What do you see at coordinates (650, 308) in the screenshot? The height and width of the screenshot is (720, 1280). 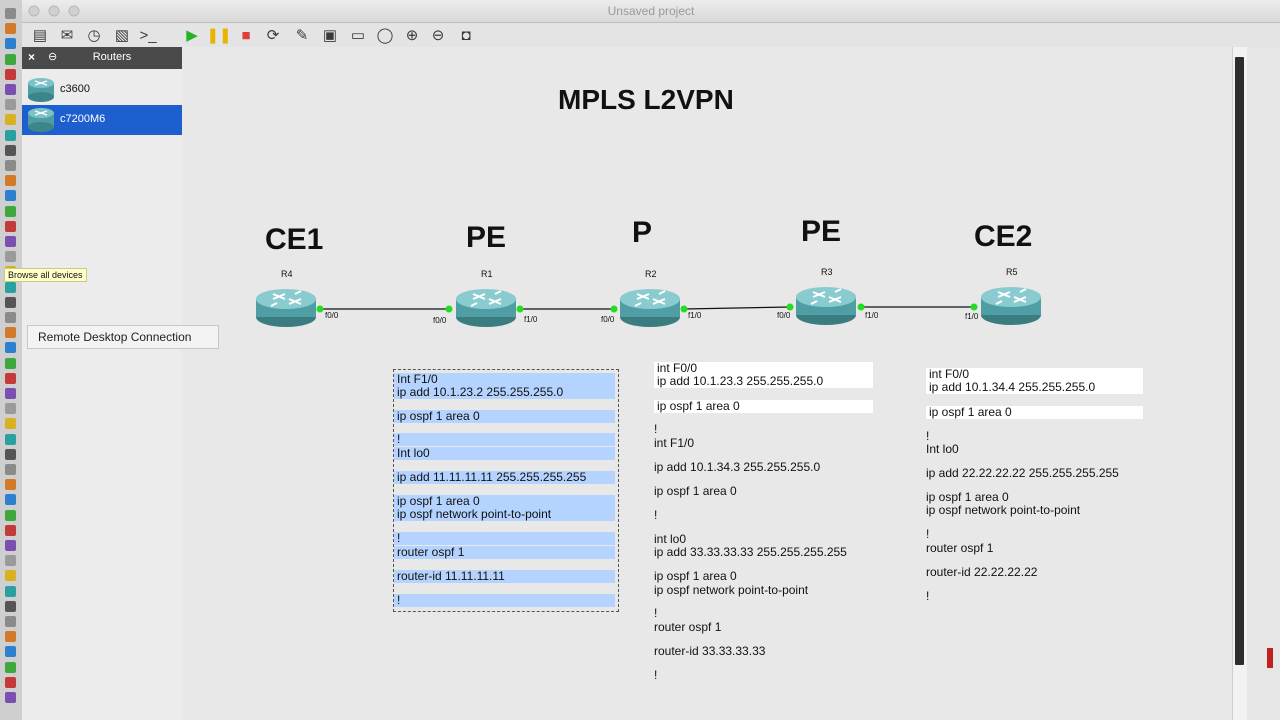 I see `router-icon-r2` at bounding box center [650, 308].